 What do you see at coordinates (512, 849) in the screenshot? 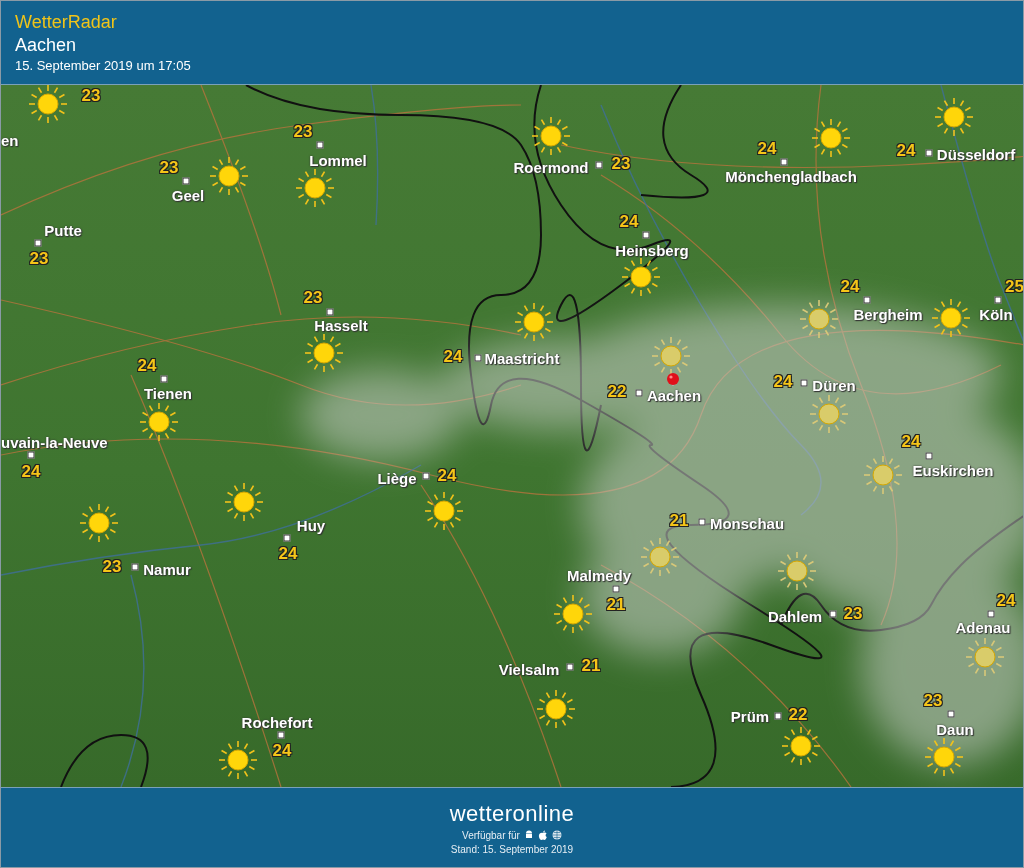
I see `status-text: Stand: 15. September 2019` at bounding box center [512, 849].